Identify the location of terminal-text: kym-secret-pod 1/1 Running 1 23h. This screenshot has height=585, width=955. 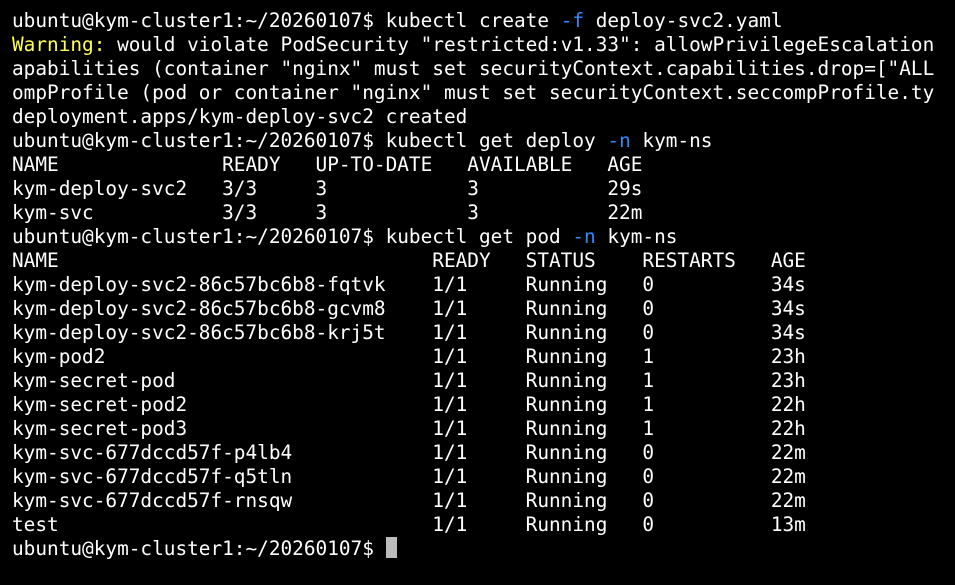
(409, 380).